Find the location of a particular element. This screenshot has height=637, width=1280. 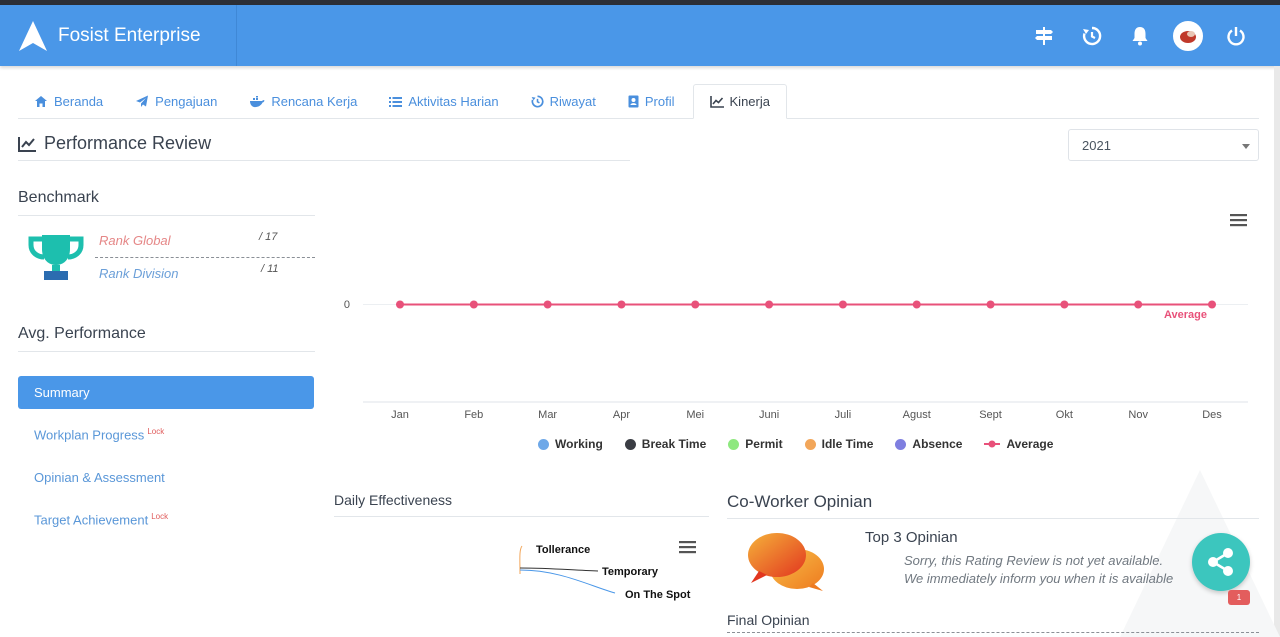

app-title: Fosist Enterprise is located at coordinates (129, 35).